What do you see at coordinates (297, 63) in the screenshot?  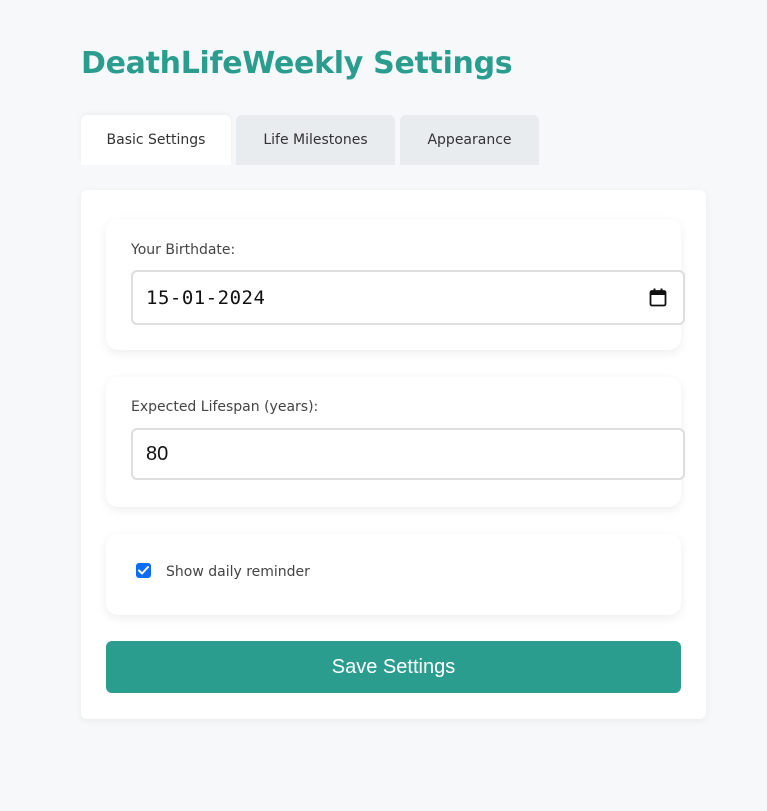 I see `page-title: DeathLifeWeekly Settings` at bounding box center [297, 63].